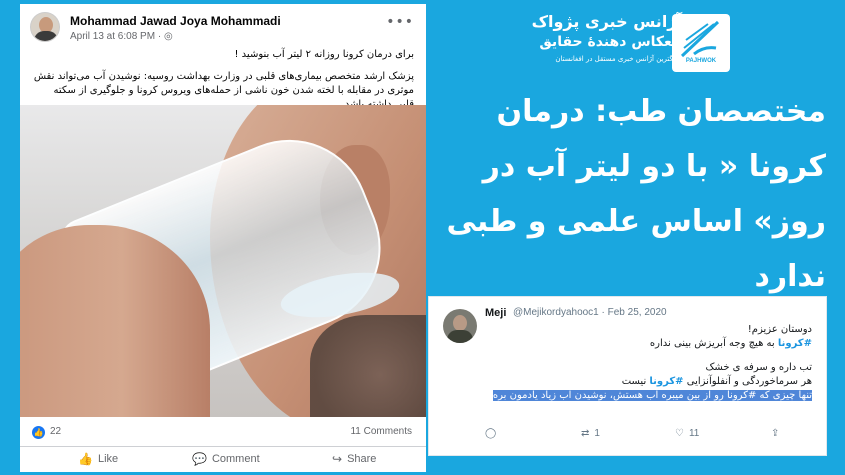 This screenshot has height=475, width=845. I want to click on avatar-body, so click(46, 36).